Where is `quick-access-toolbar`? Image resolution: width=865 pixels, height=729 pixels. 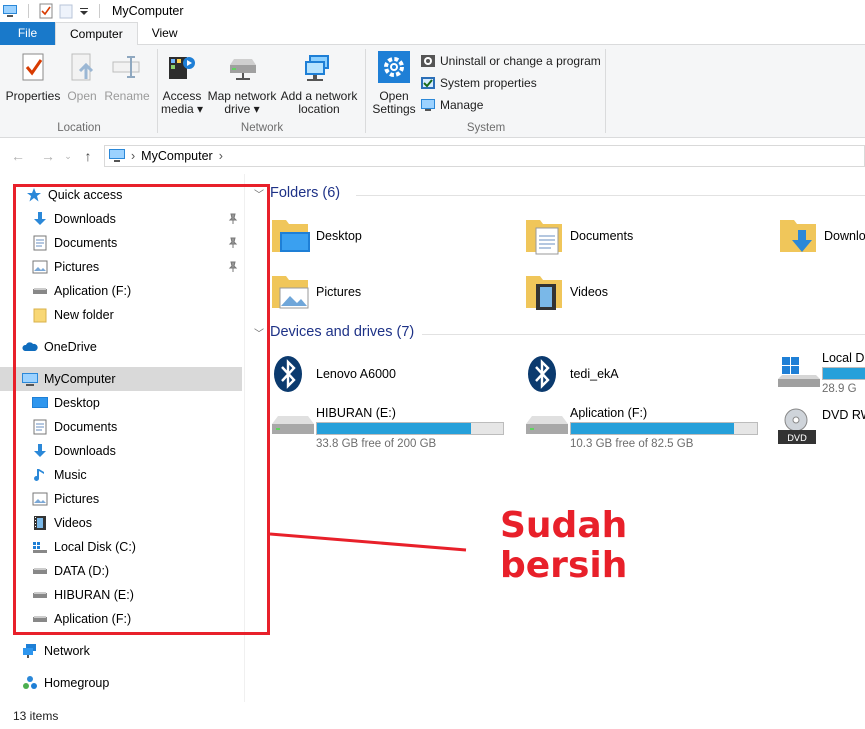
quick-access-toolbar is located at coordinates (52, 11).